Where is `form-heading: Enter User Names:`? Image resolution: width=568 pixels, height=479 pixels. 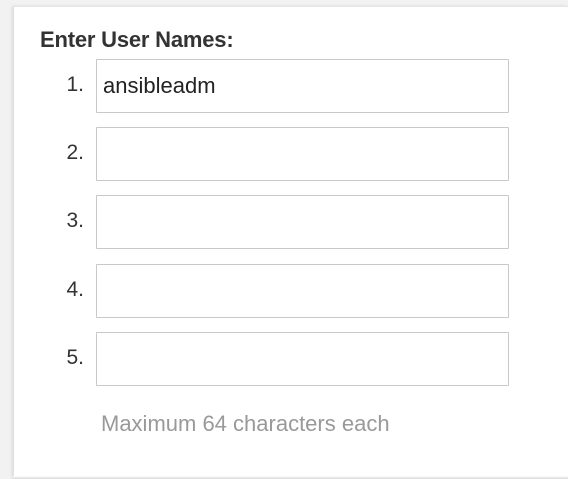
form-heading: Enter User Names: is located at coordinates (137, 39).